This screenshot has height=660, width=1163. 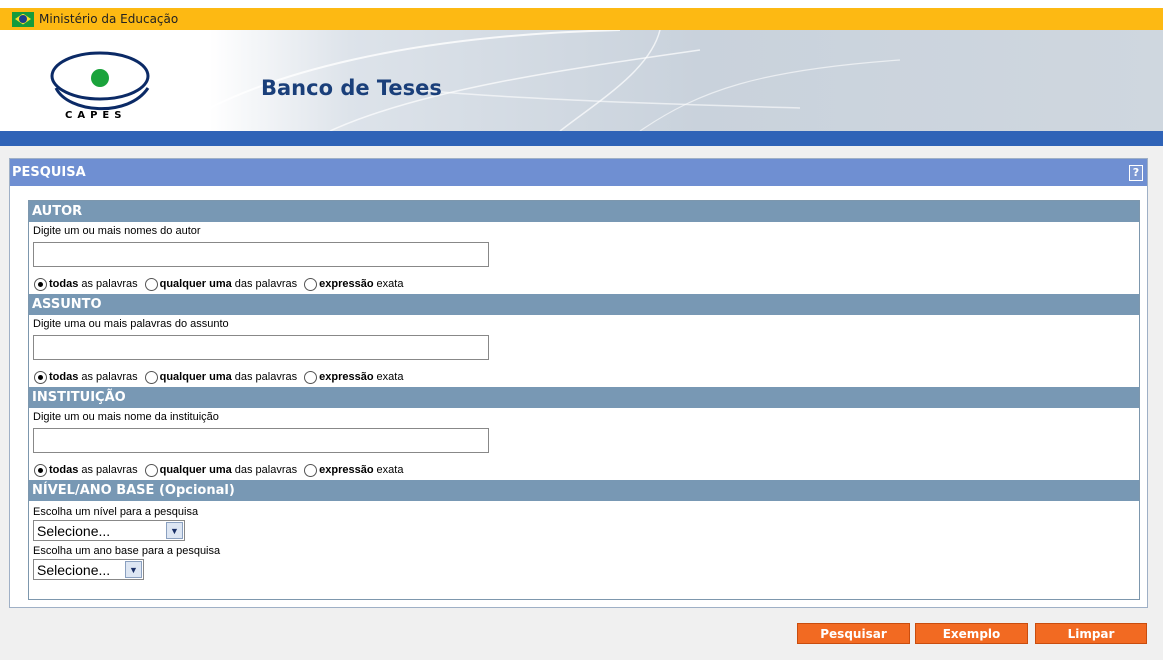 I want to click on brazil-flag-icon, so click(x=23, y=19).